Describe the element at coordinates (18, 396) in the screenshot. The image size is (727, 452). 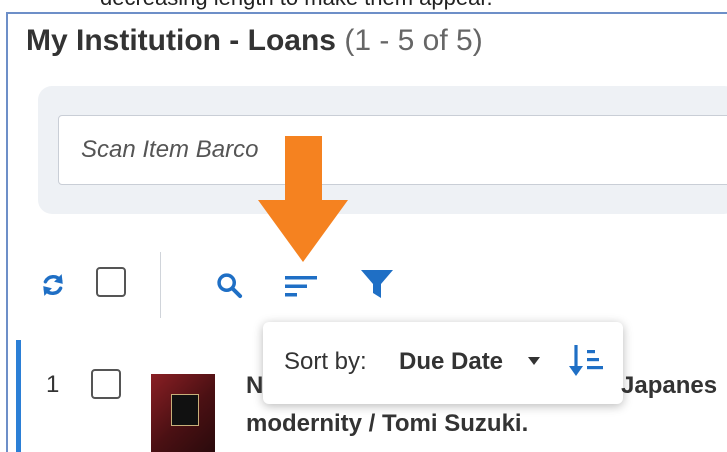
I see `row-selected-accent` at that location.